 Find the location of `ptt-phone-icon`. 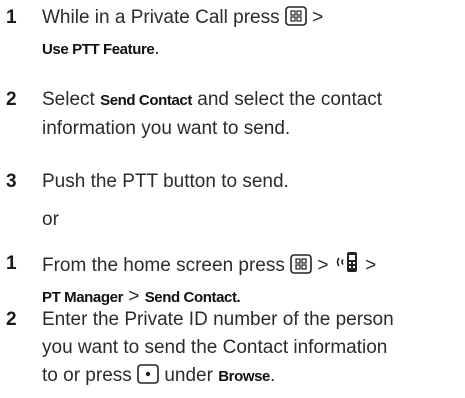

ptt-phone-icon is located at coordinates (347, 266).